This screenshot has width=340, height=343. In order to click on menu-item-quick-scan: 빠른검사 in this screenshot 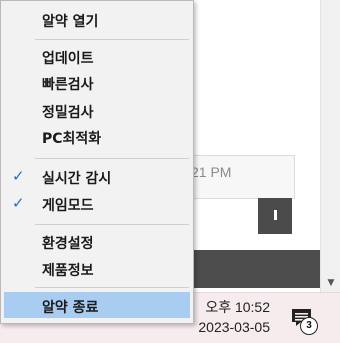, I will do `click(97, 82)`.